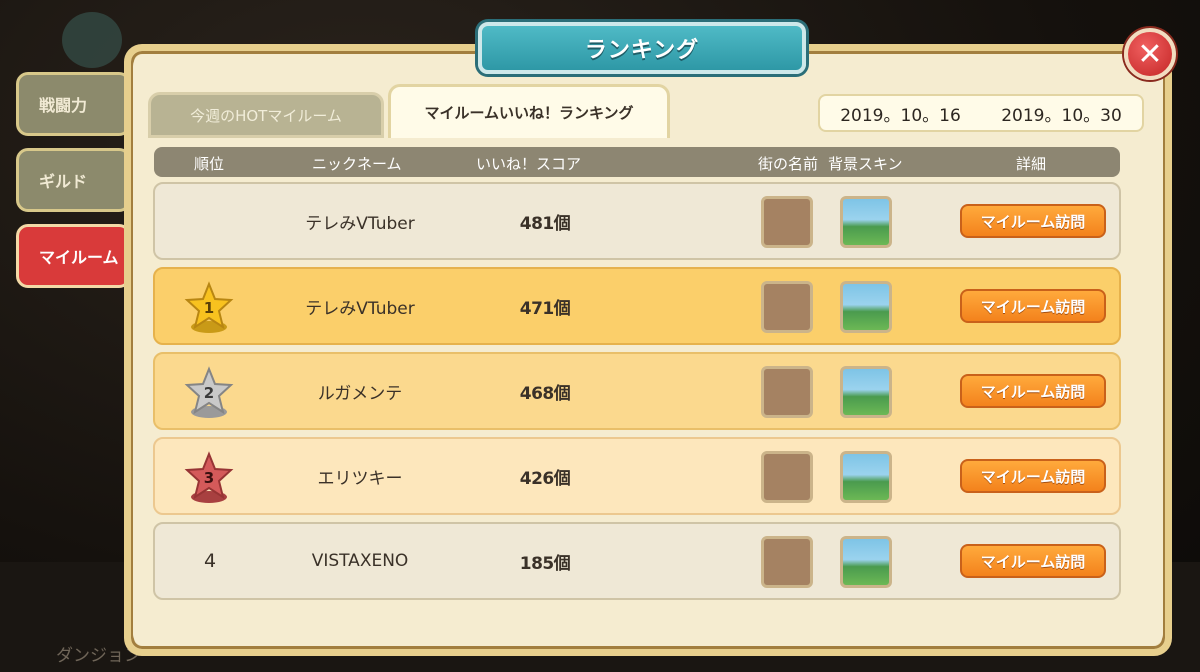 This screenshot has width=1200, height=672. Describe the element at coordinates (360, 478) in the screenshot. I see `nickname: エリツキー` at that location.